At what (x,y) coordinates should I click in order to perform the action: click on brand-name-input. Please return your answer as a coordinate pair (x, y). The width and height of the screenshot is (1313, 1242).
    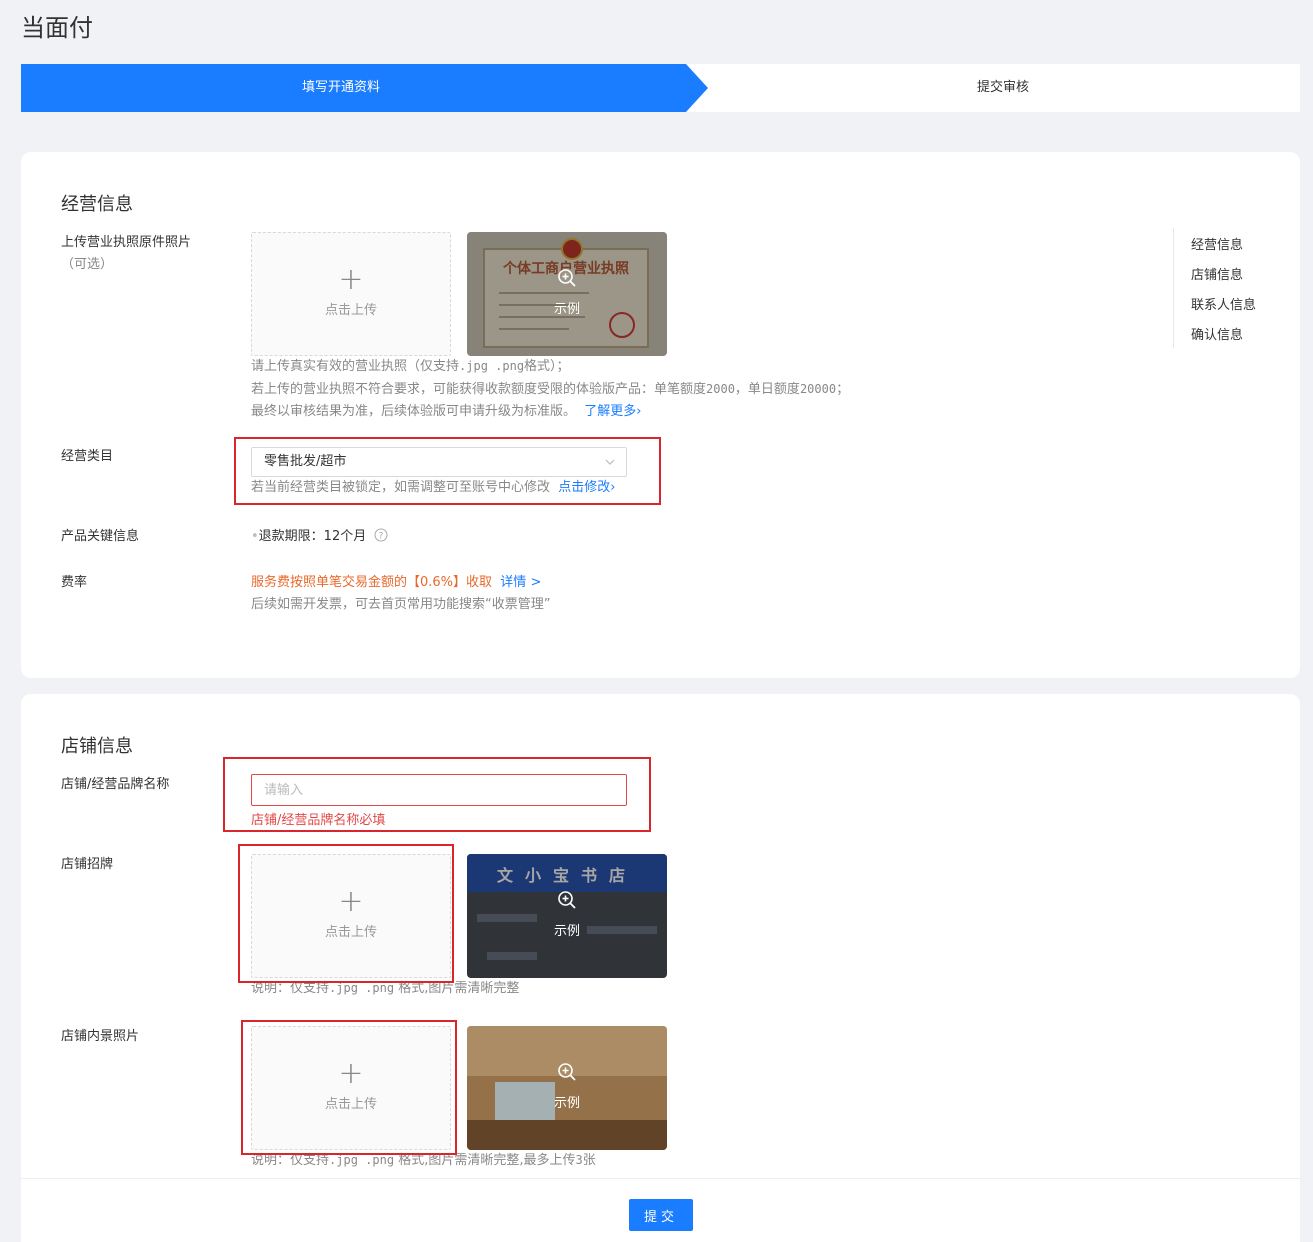
    Looking at the image, I should click on (439, 790).